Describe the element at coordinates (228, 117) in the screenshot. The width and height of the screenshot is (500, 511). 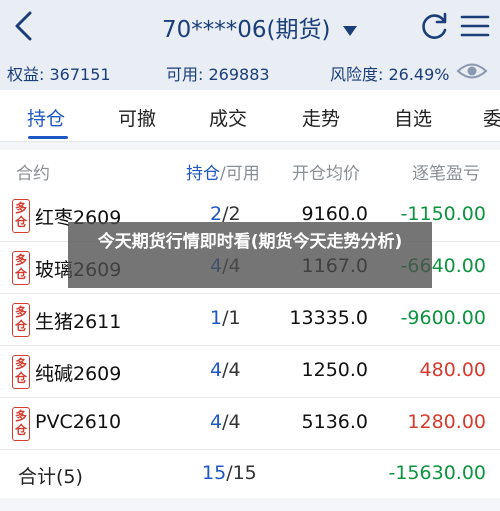
I see `tab-trades: 成交` at that location.